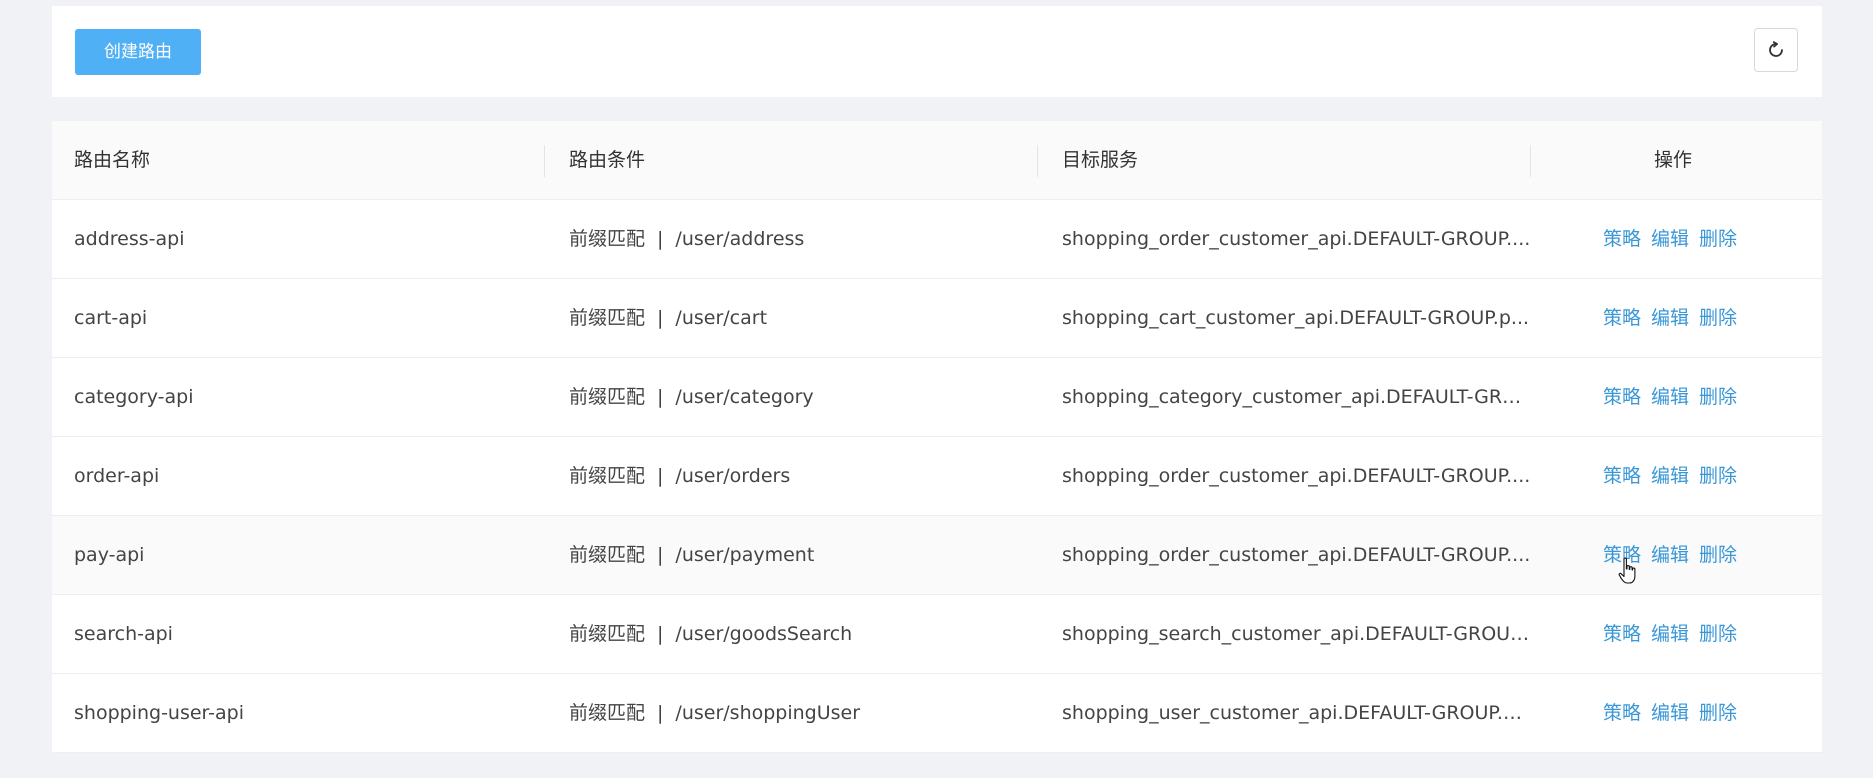 This screenshot has width=1873, height=778. What do you see at coordinates (768, 713) in the screenshot?
I see `match-path: /user/shoppingUser` at bounding box center [768, 713].